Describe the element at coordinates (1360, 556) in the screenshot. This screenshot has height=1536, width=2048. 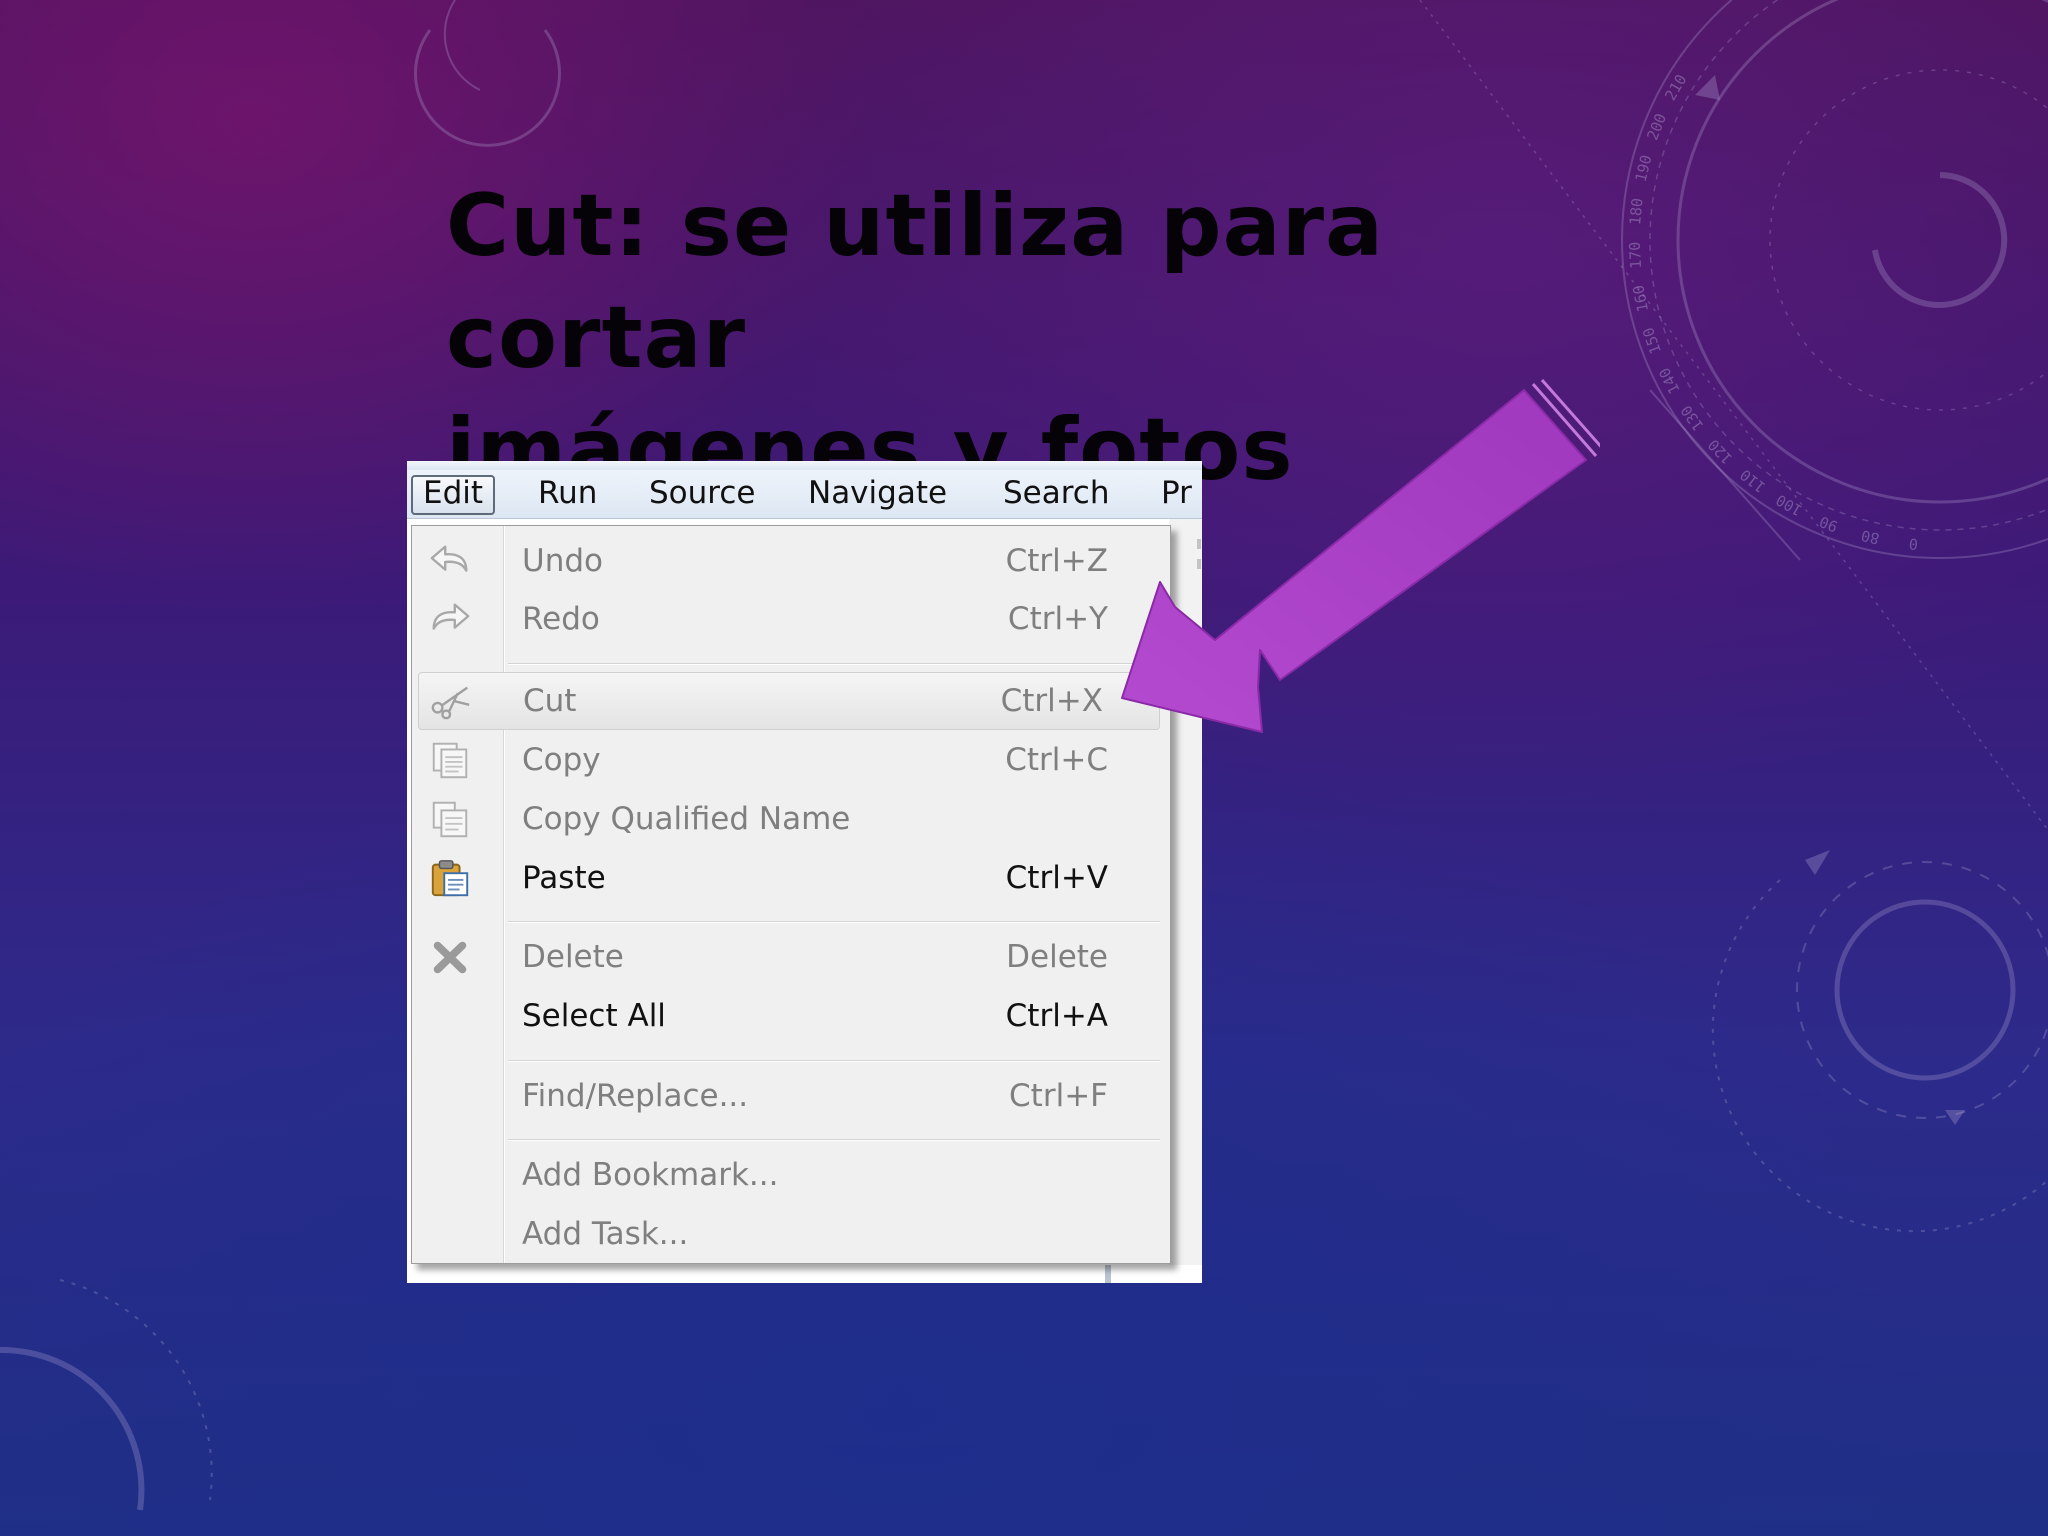
I see `pointer-arrow-icon` at that location.